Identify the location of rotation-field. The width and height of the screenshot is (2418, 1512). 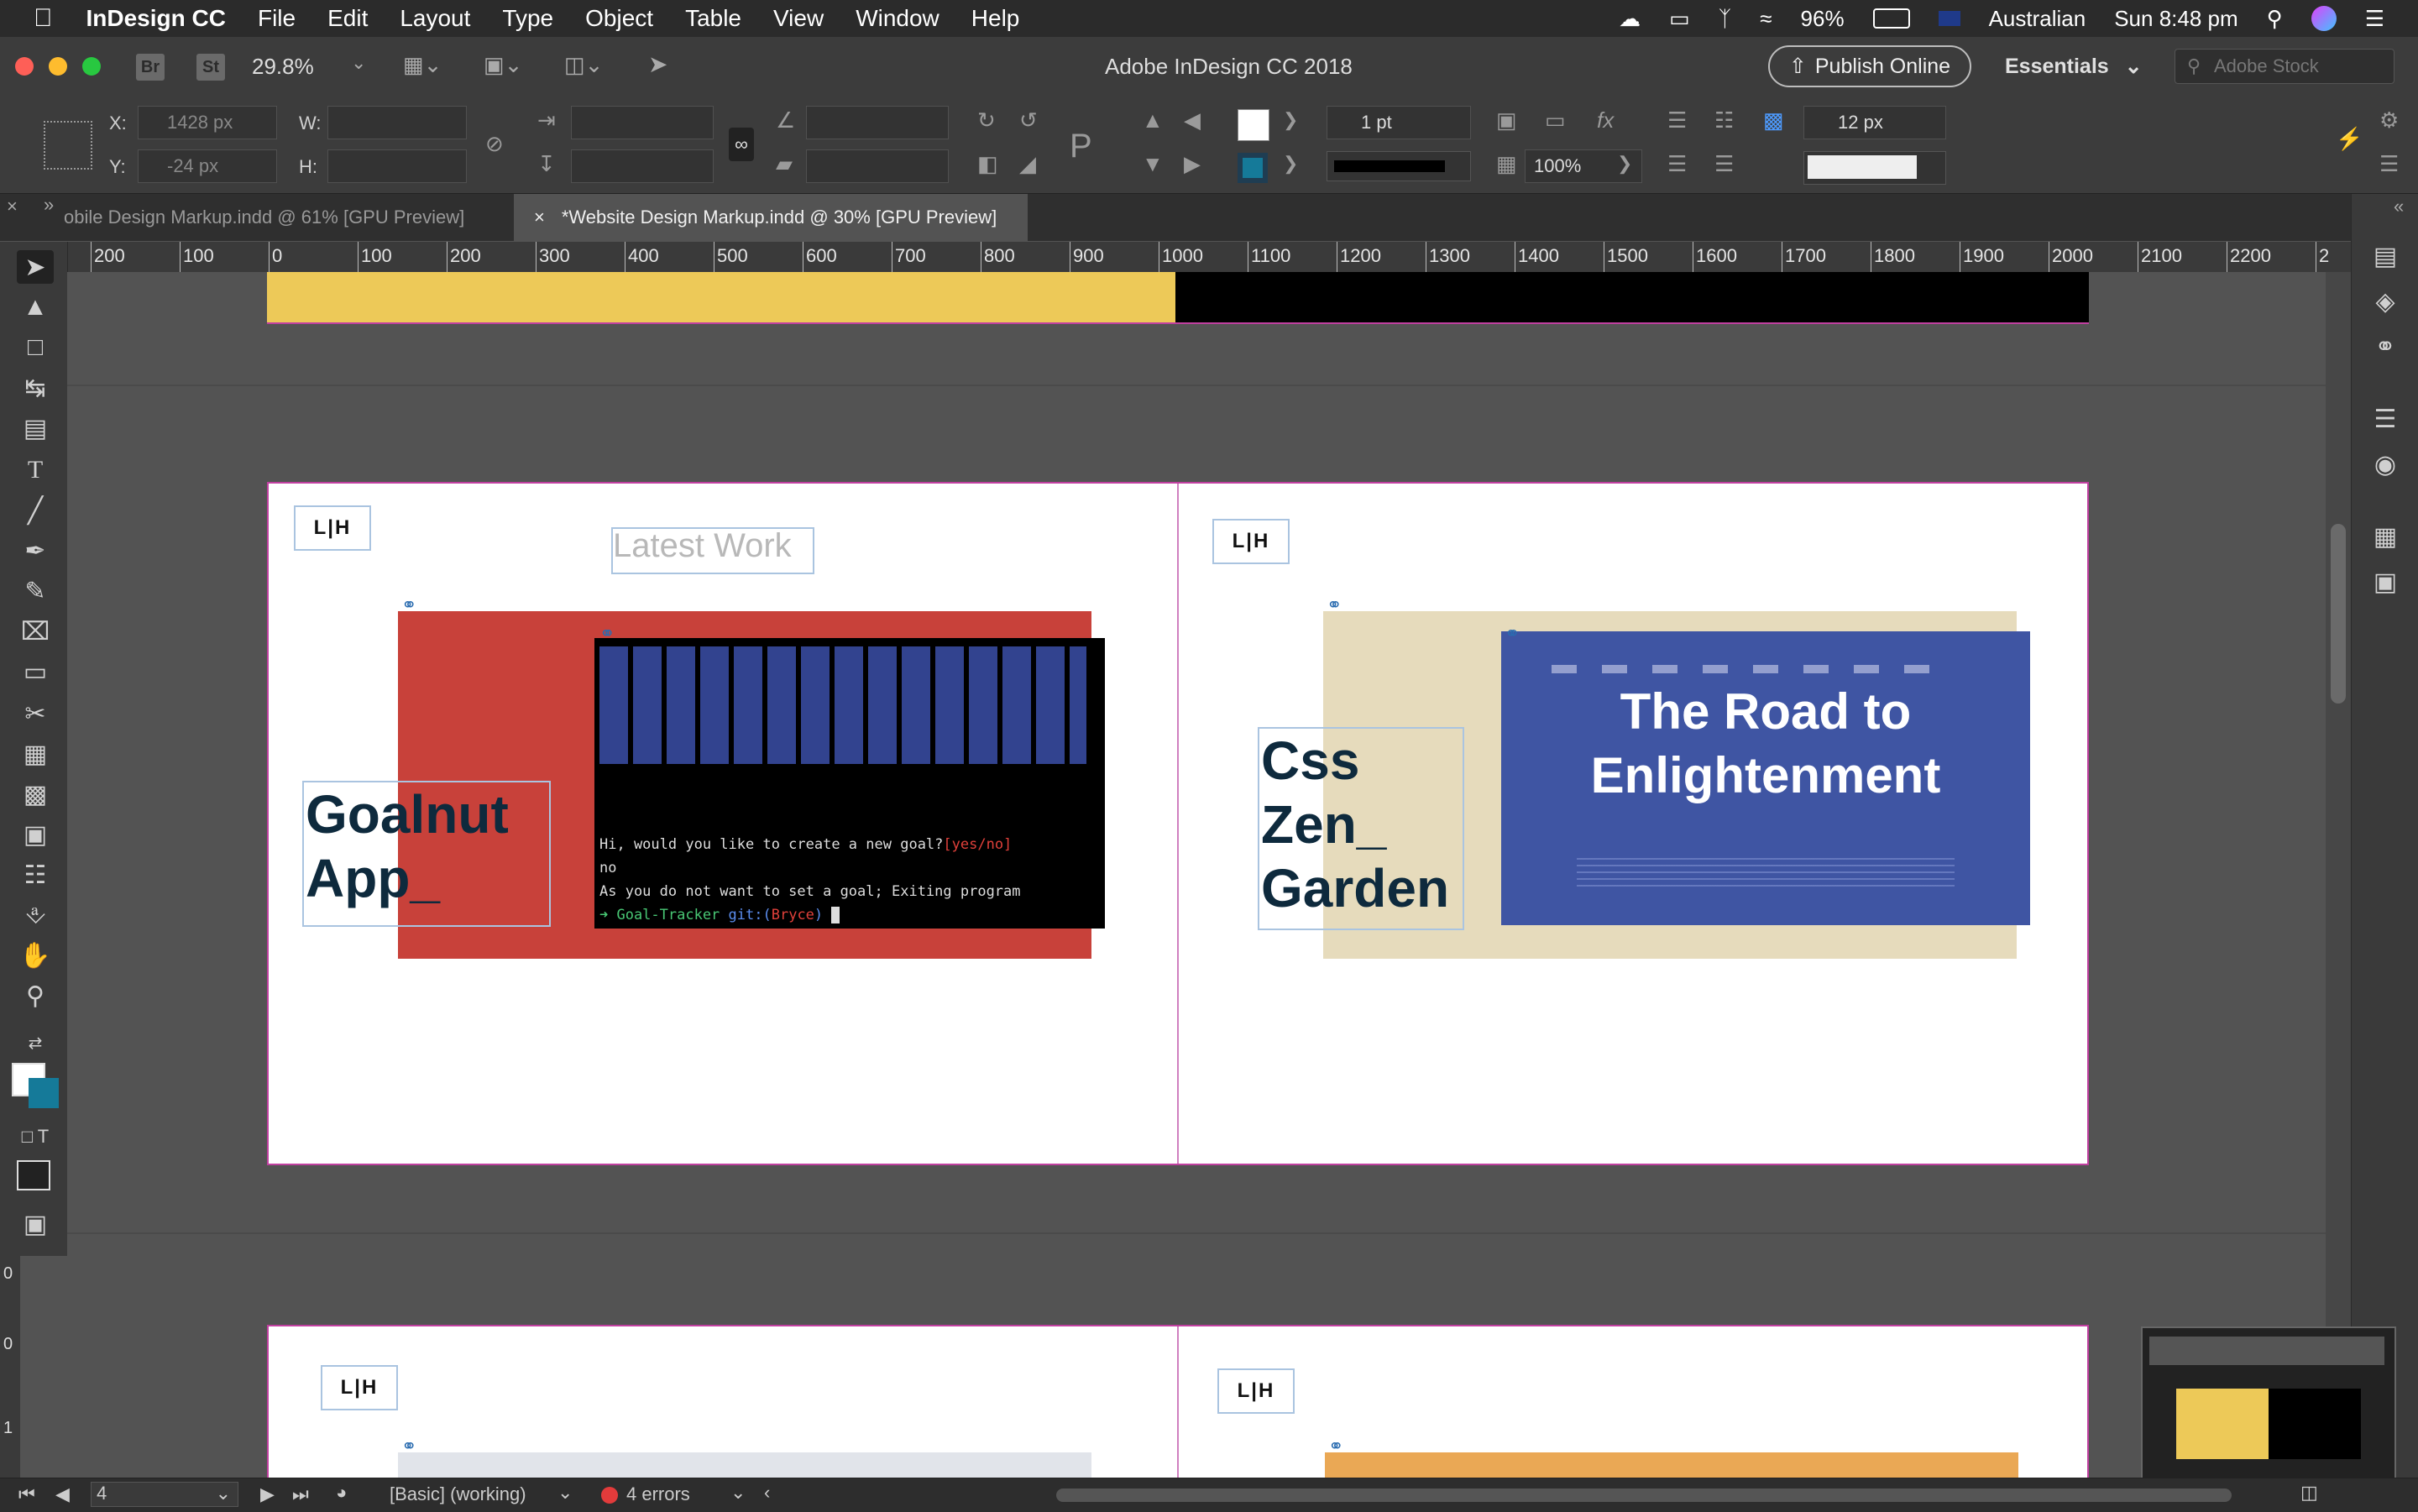
(877, 122).